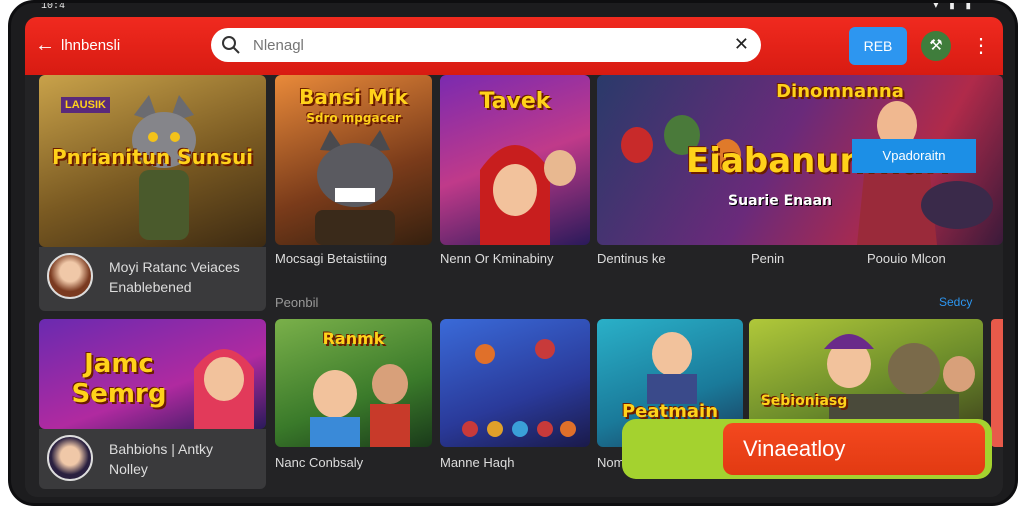  What do you see at coordinates (804, 401) in the screenshot?
I see `game-title-art: Sebioniasg` at bounding box center [804, 401].